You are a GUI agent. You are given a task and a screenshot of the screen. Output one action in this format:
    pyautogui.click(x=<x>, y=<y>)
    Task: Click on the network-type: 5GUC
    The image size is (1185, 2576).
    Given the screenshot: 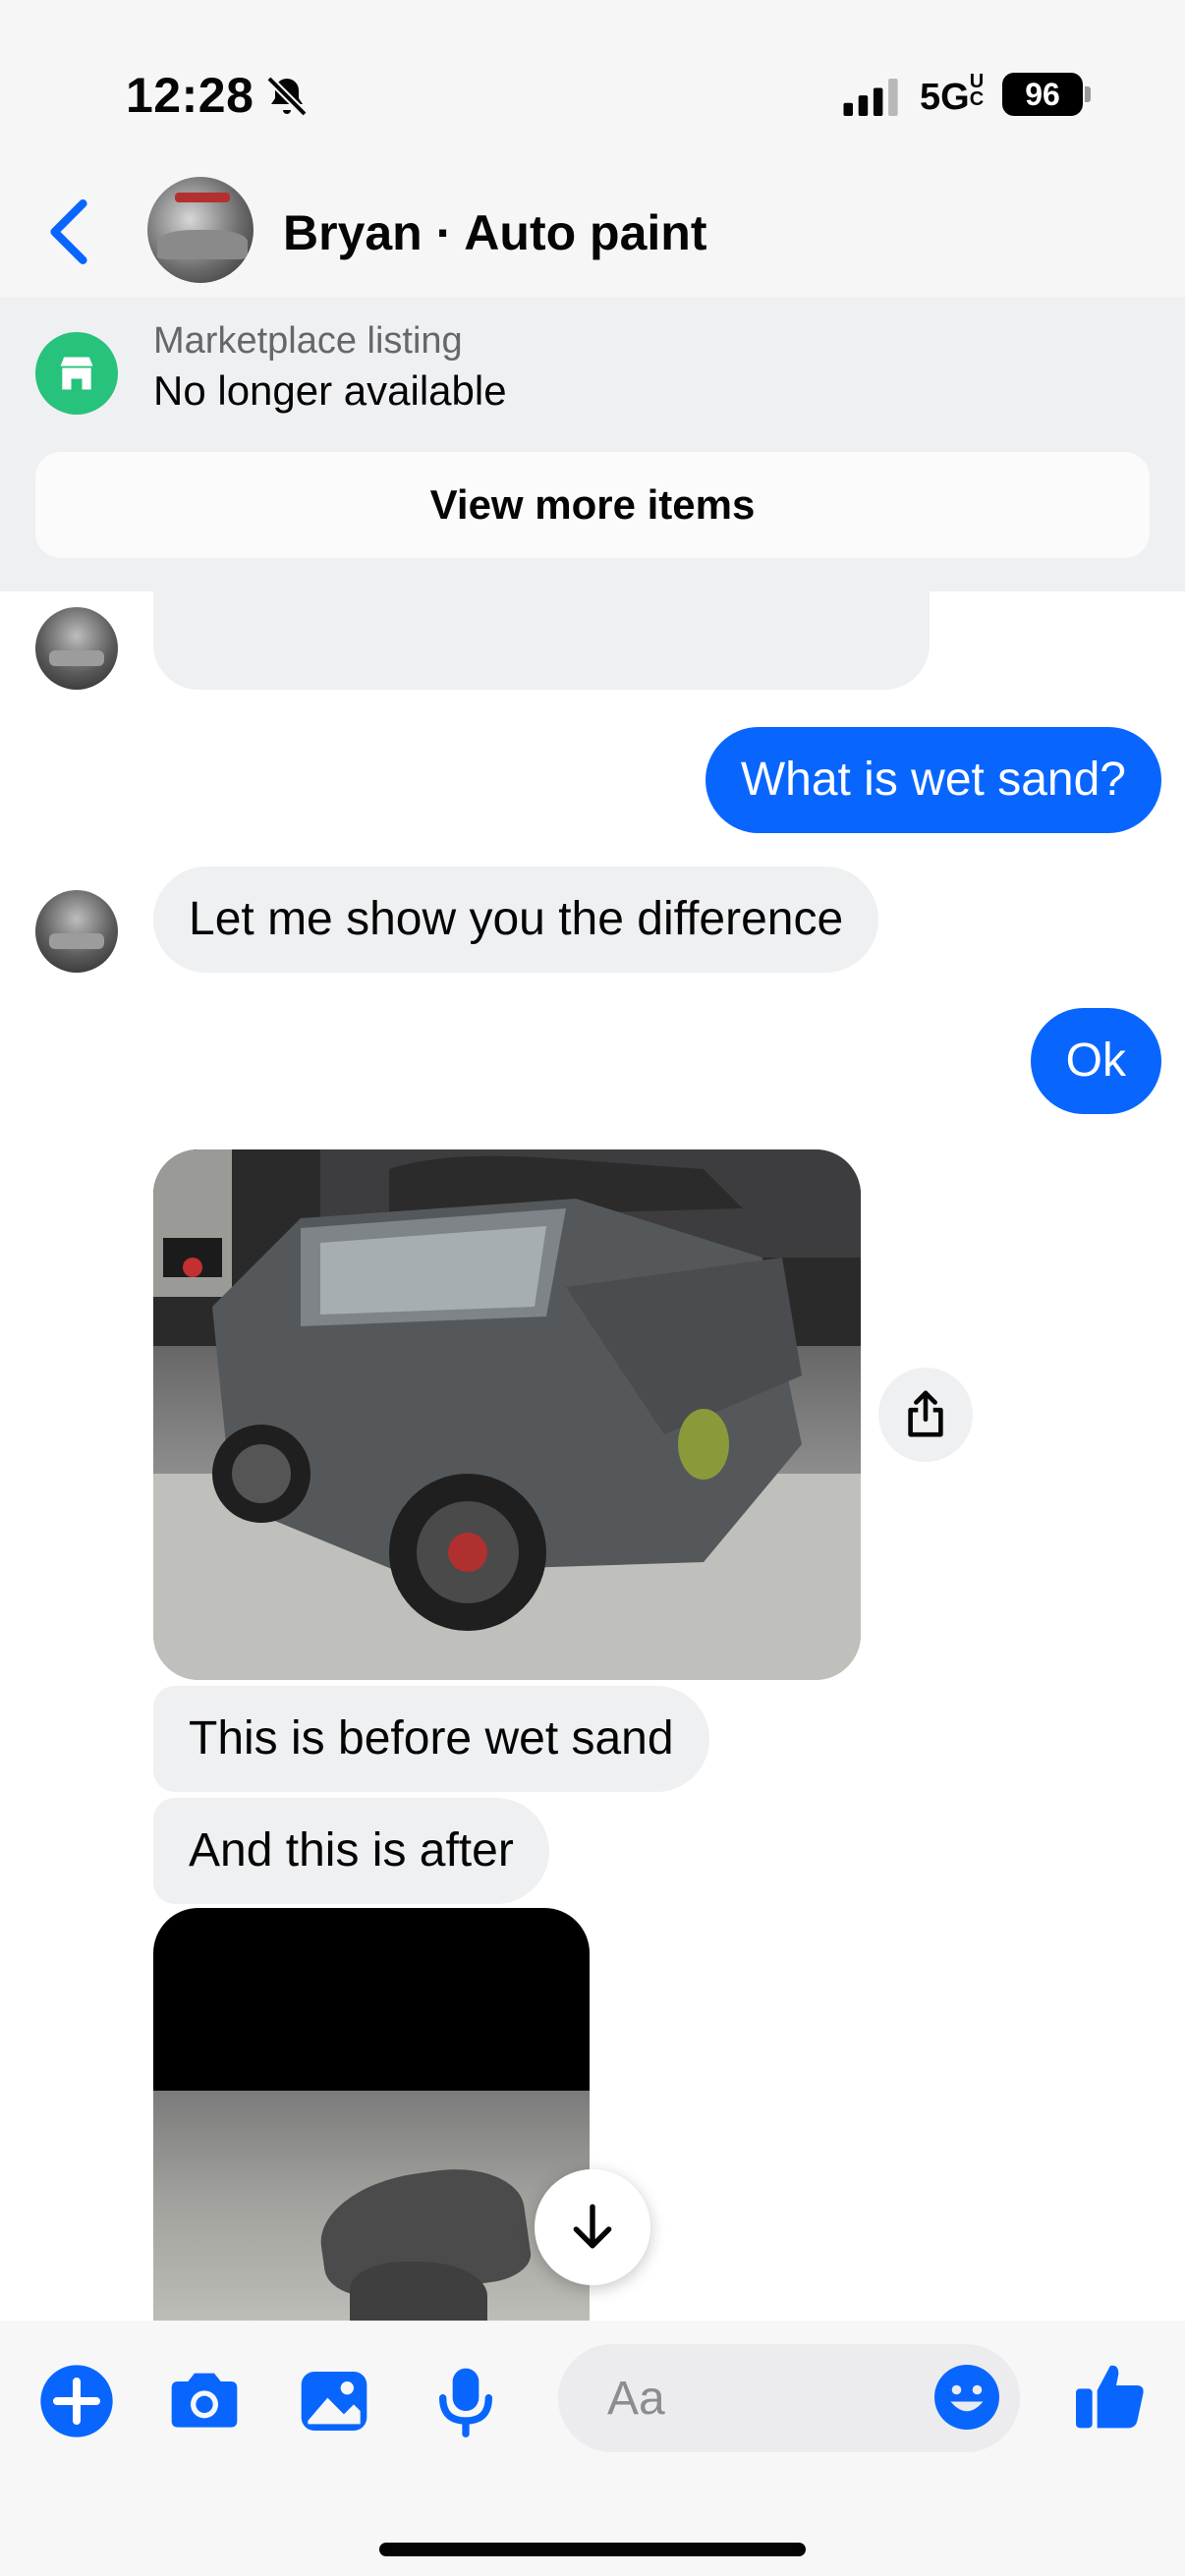 What is the action you would take?
    pyautogui.click(x=953, y=94)
    